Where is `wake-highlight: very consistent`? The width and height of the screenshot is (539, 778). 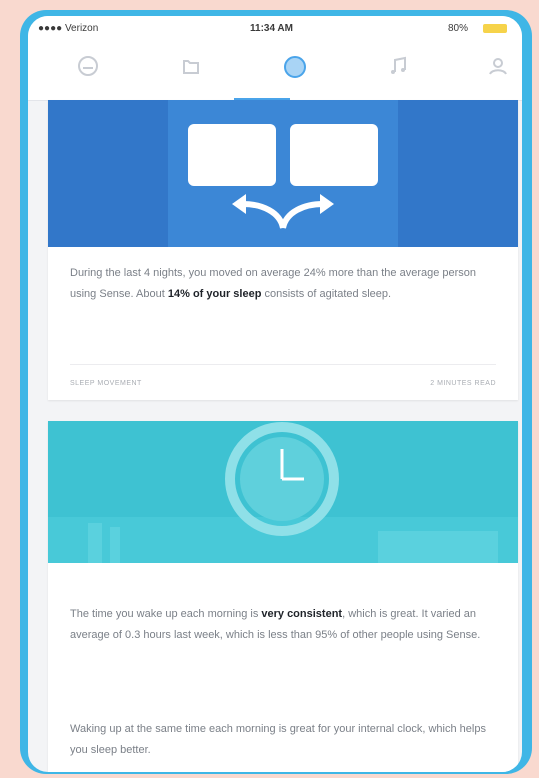 wake-highlight: very consistent is located at coordinates (302, 614).